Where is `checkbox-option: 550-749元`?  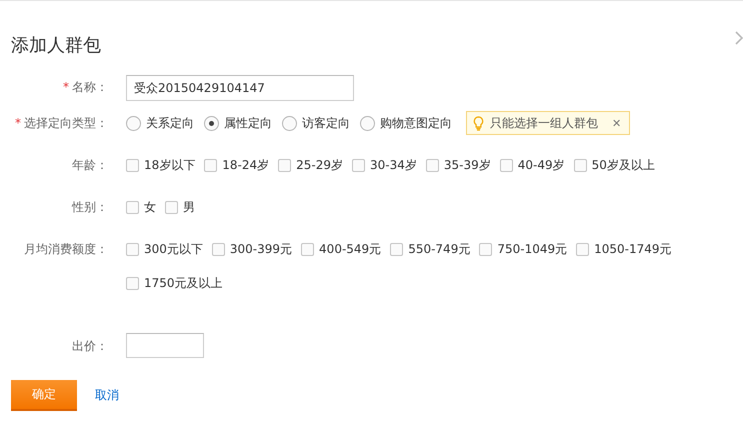
checkbox-option: 550-749元 is located at coordinates (430, 249).